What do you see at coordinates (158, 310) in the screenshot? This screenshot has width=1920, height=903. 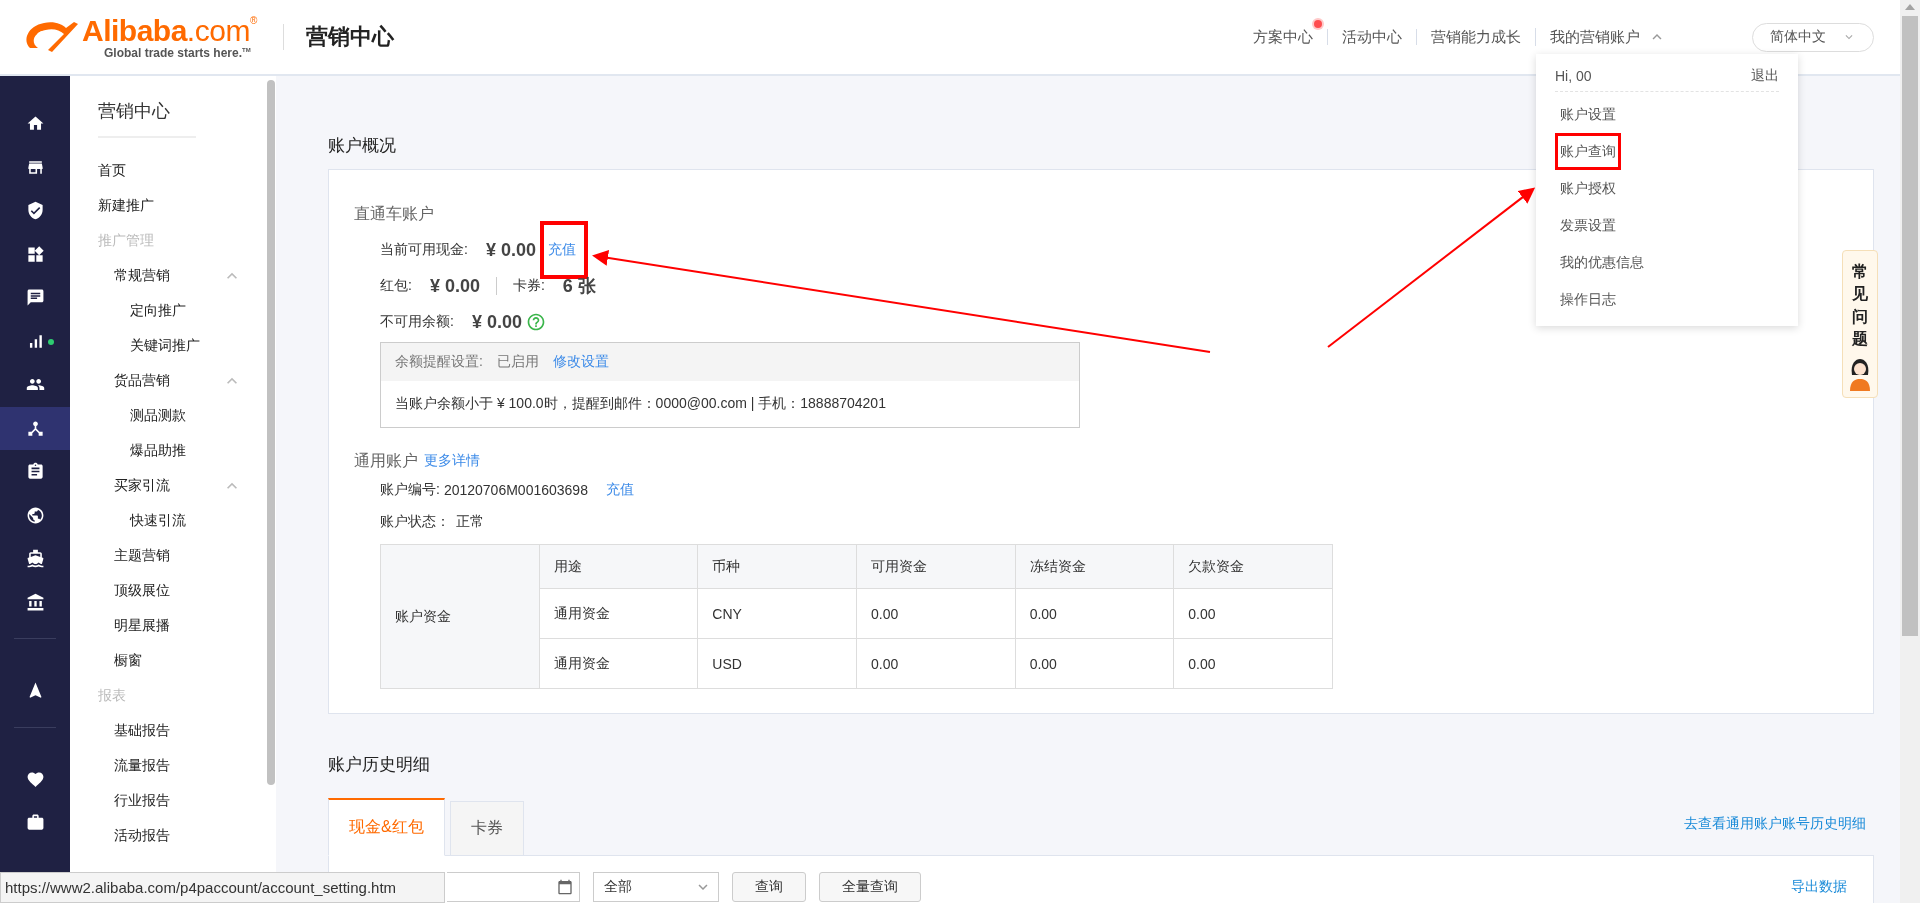 I see `menu-item: 定向推广` at bounding box center [158, 310].